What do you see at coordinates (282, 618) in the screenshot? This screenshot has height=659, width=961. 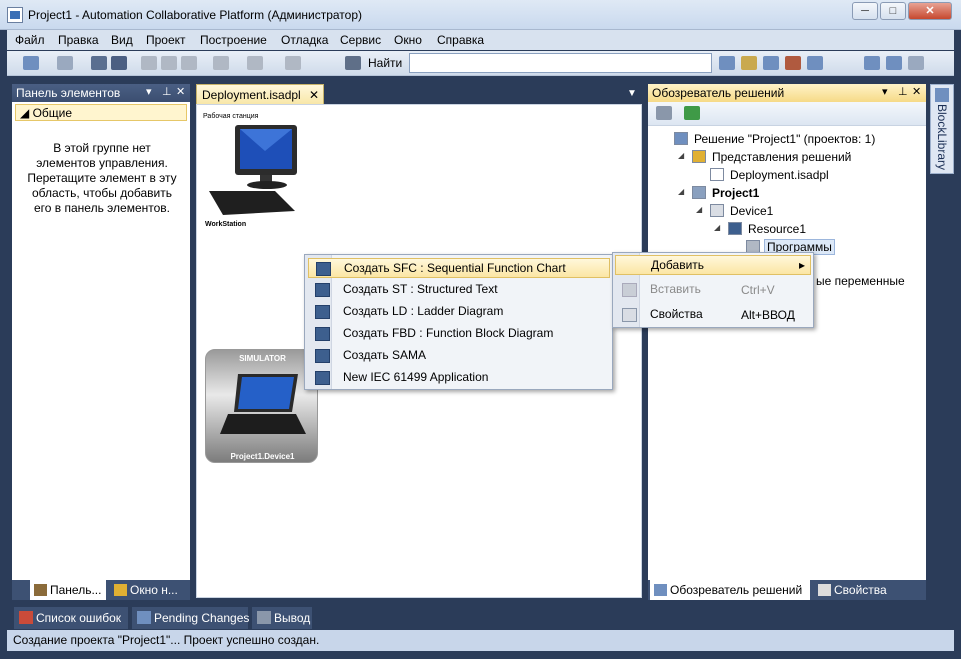 I see `tab-output: Вывод` at bounding box center [282, 618].